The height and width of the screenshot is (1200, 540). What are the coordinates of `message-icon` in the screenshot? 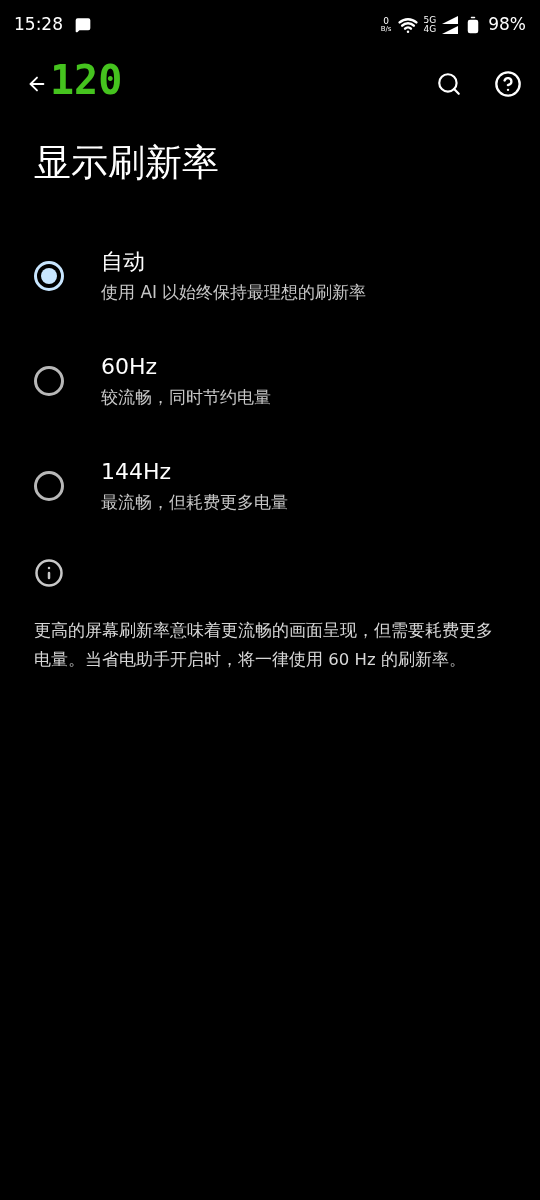 It's located at (83, 25).